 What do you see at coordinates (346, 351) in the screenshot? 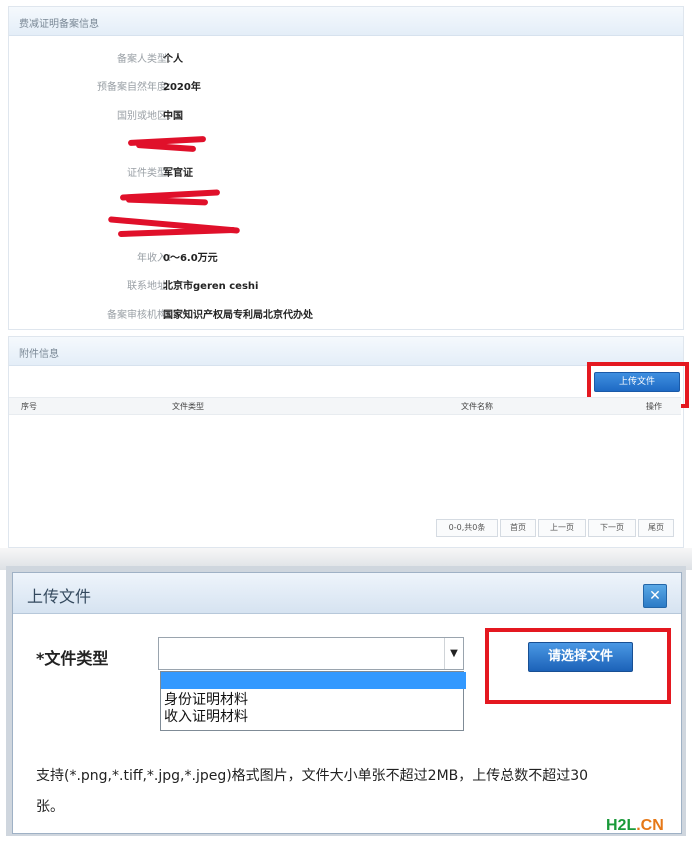
I see `attachment-header: 附件信息` at bounding box center [346, 351].